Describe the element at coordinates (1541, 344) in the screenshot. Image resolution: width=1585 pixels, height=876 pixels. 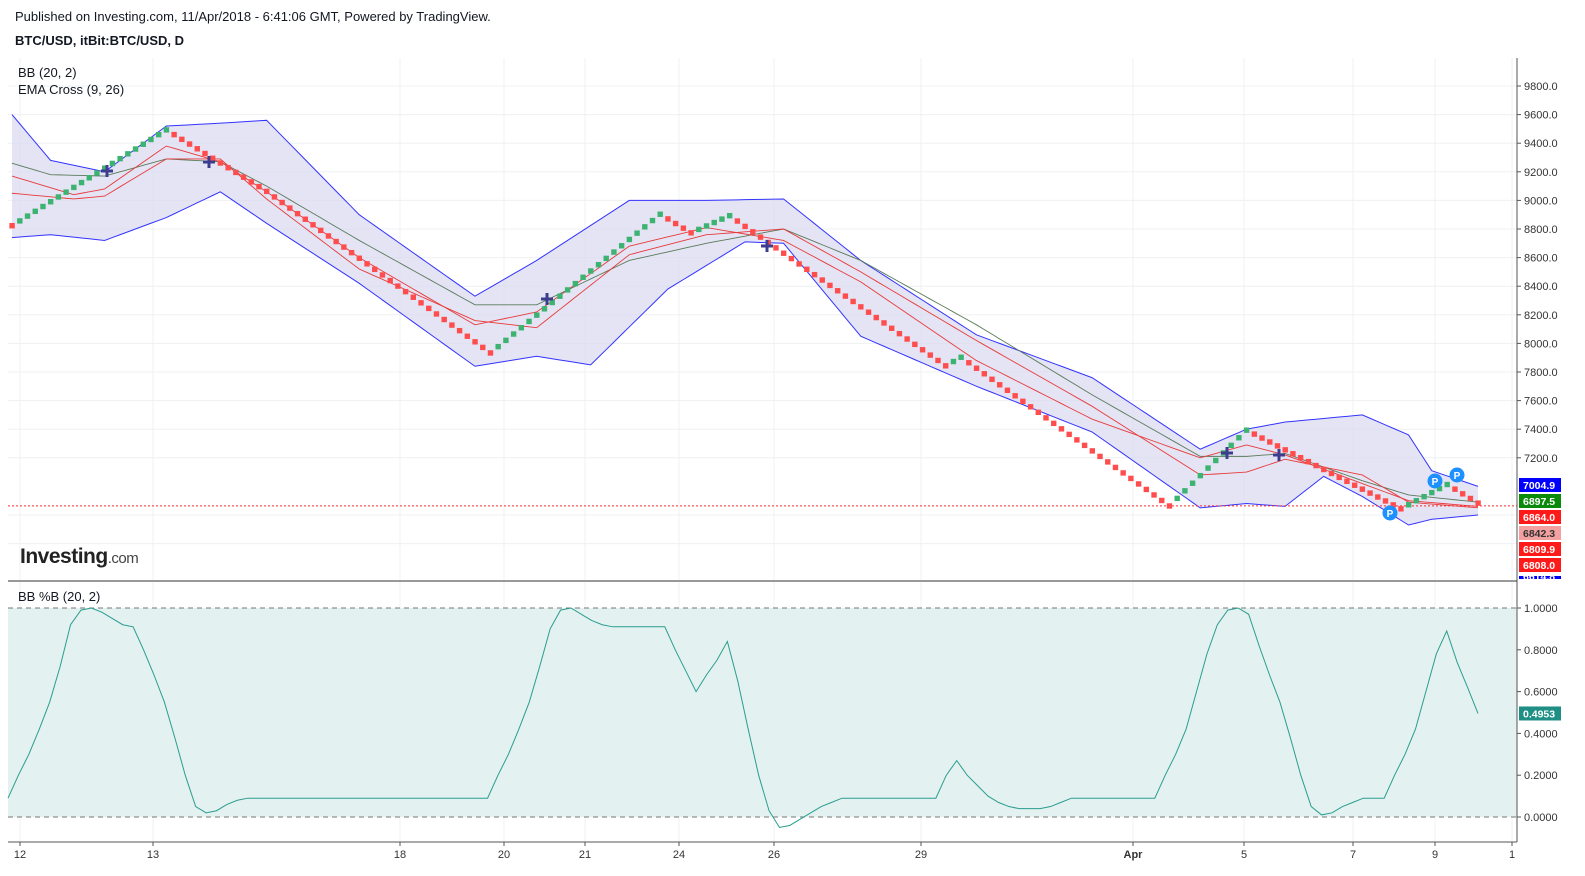
I see `y-tick-label: 8000.0` at that location.